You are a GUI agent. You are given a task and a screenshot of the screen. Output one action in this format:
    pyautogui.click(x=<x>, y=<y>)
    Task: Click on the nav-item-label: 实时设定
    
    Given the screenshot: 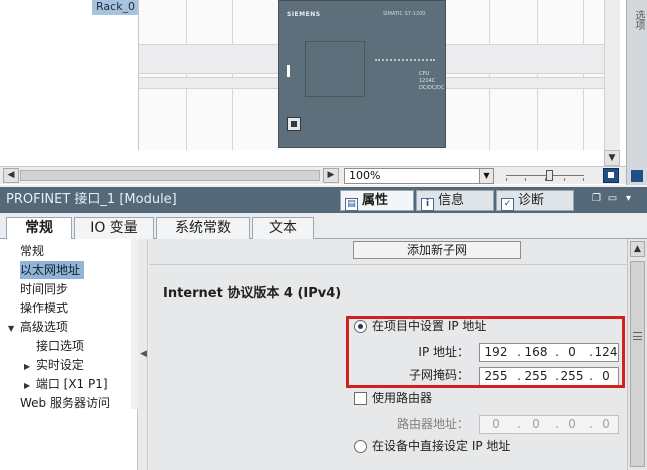 What is the action you would take?
    pyautogui.click(x=59, y=365)
    